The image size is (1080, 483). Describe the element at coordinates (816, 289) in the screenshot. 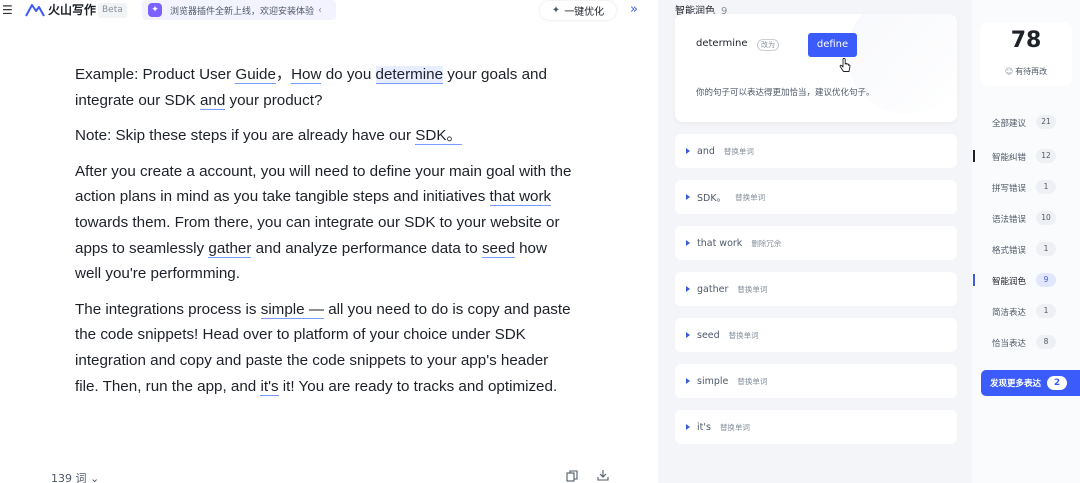

I see `suggestion-item: gather 替换单词` at that location.